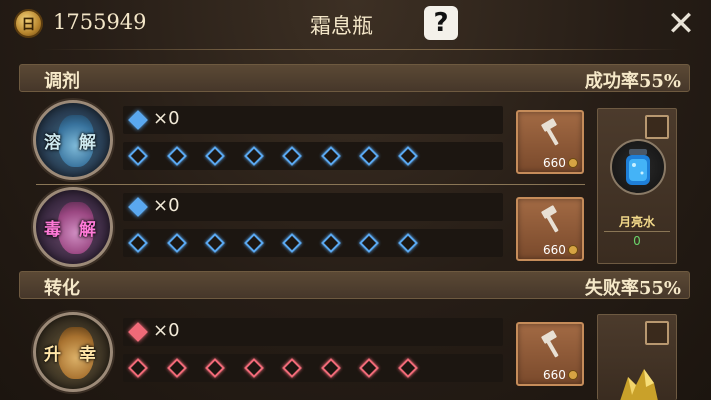  Describe the element at coordinates (354, 78) in the screenshot. I see `section-header-mix: 调剂 成功率55%` at that location.